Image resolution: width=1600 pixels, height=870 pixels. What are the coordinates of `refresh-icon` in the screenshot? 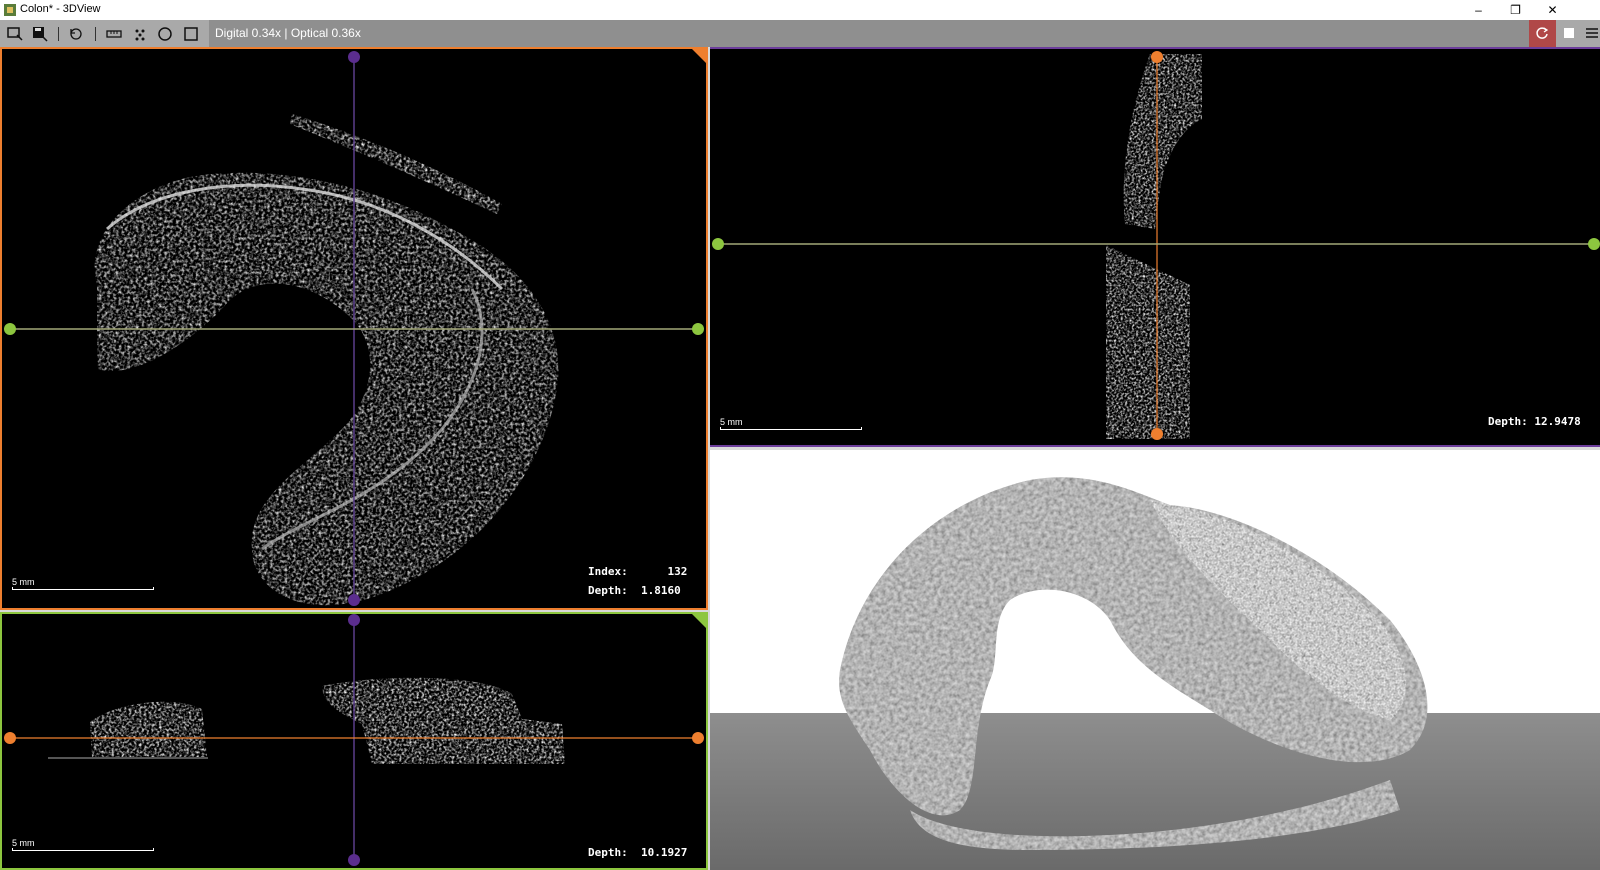 It's located at (1542, 33).